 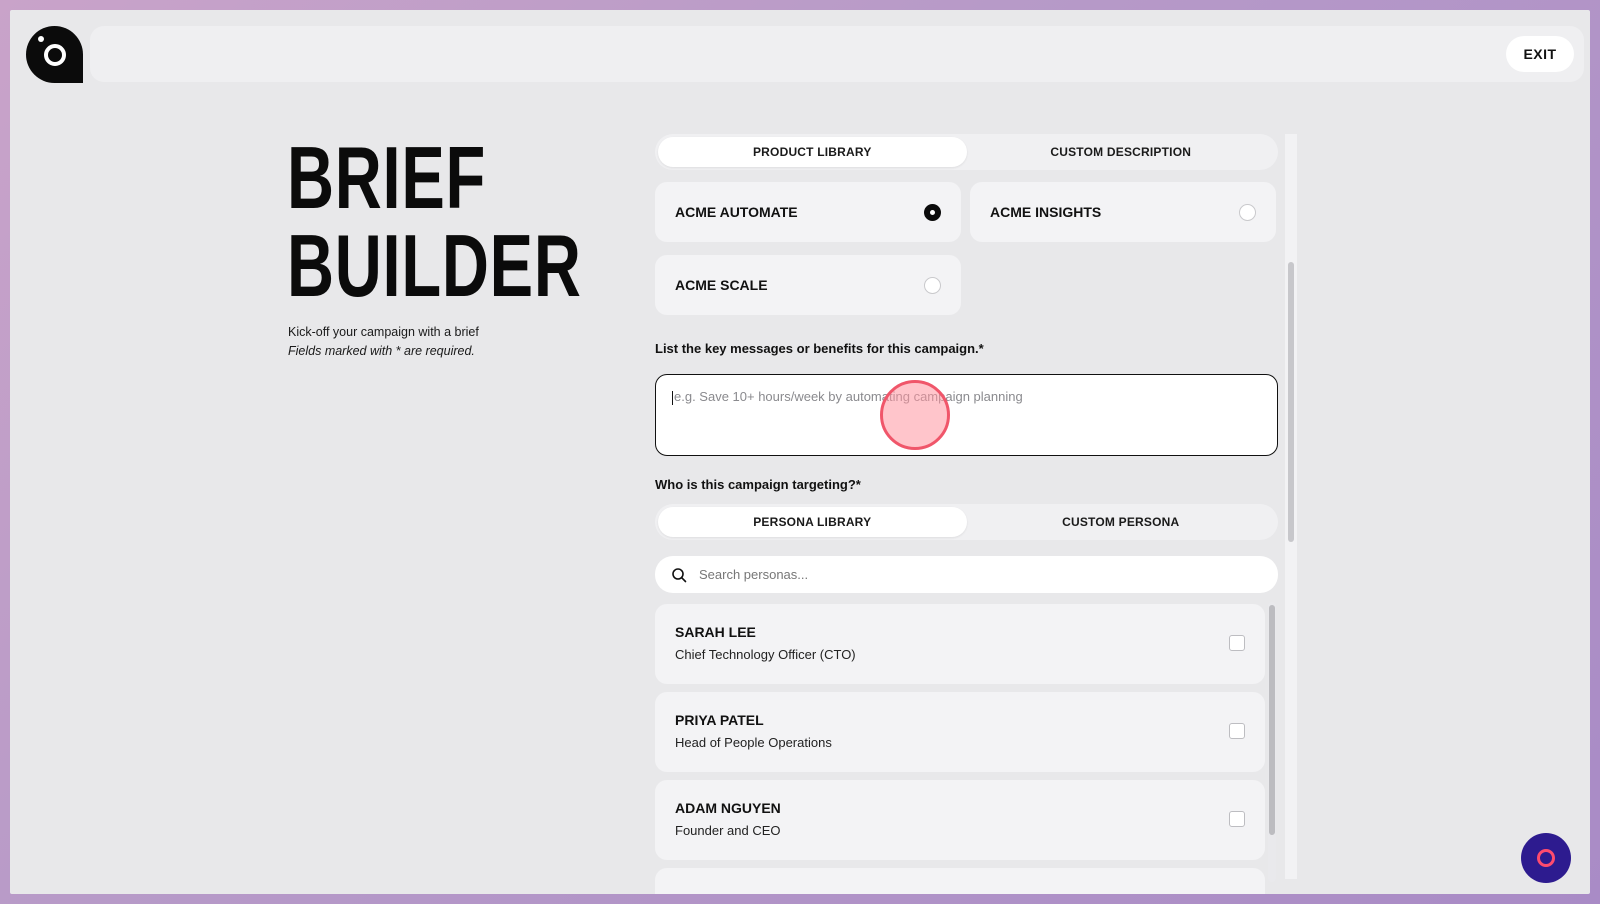 What do you see at coordinates (1540, 54) in the screenshot?
I see `exit-button: EXIT` at bounding box center [1540, 54].